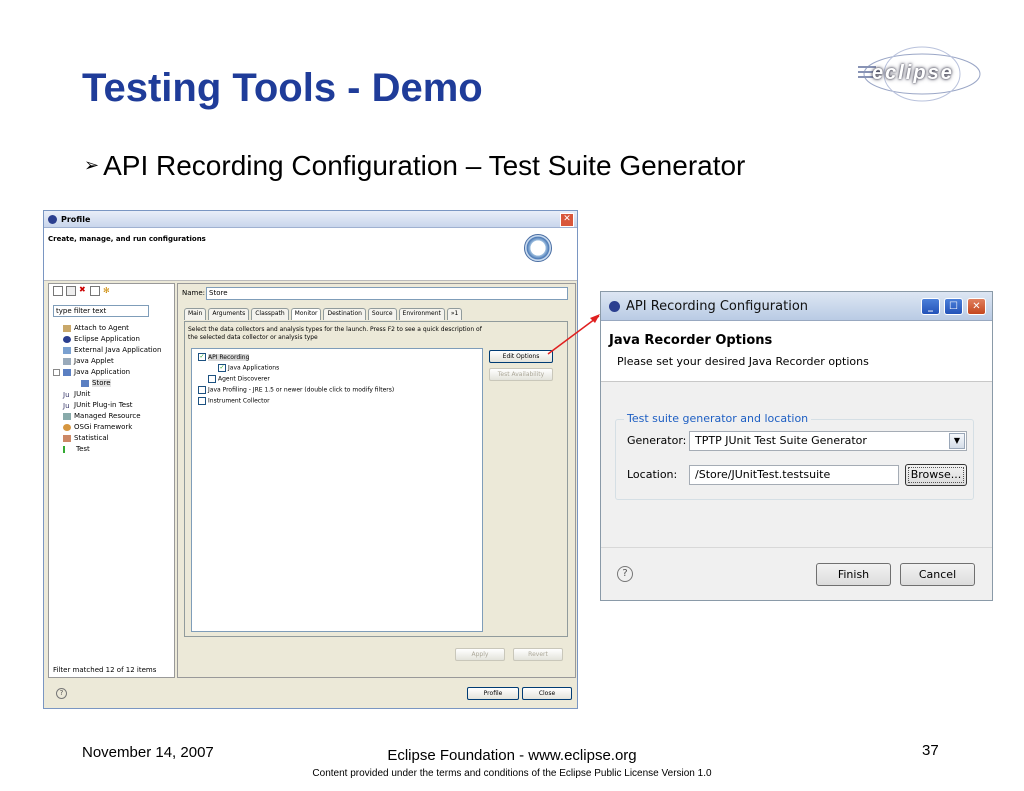  I want to click on minimize-icon: _, so click(930, 306).